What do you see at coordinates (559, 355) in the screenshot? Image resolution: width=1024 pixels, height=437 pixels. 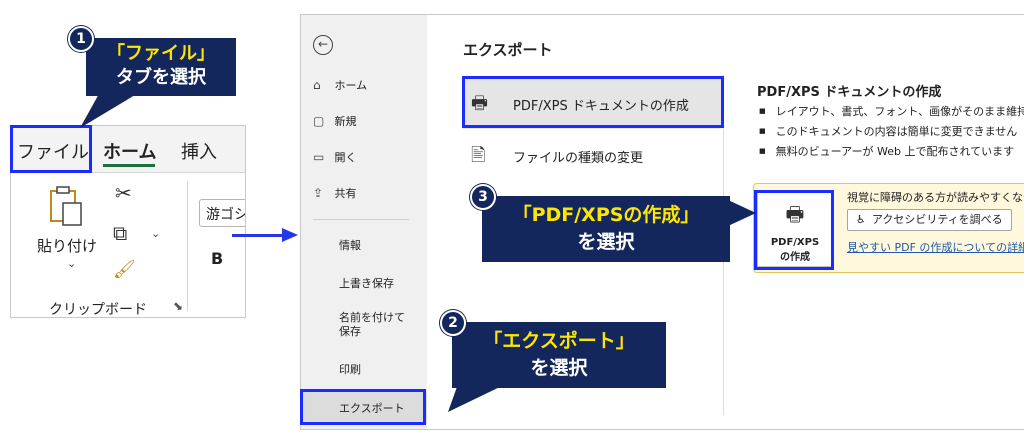 I see `callout-step2: 「エクスポート」 を選択` at bounding box center [559, 355].